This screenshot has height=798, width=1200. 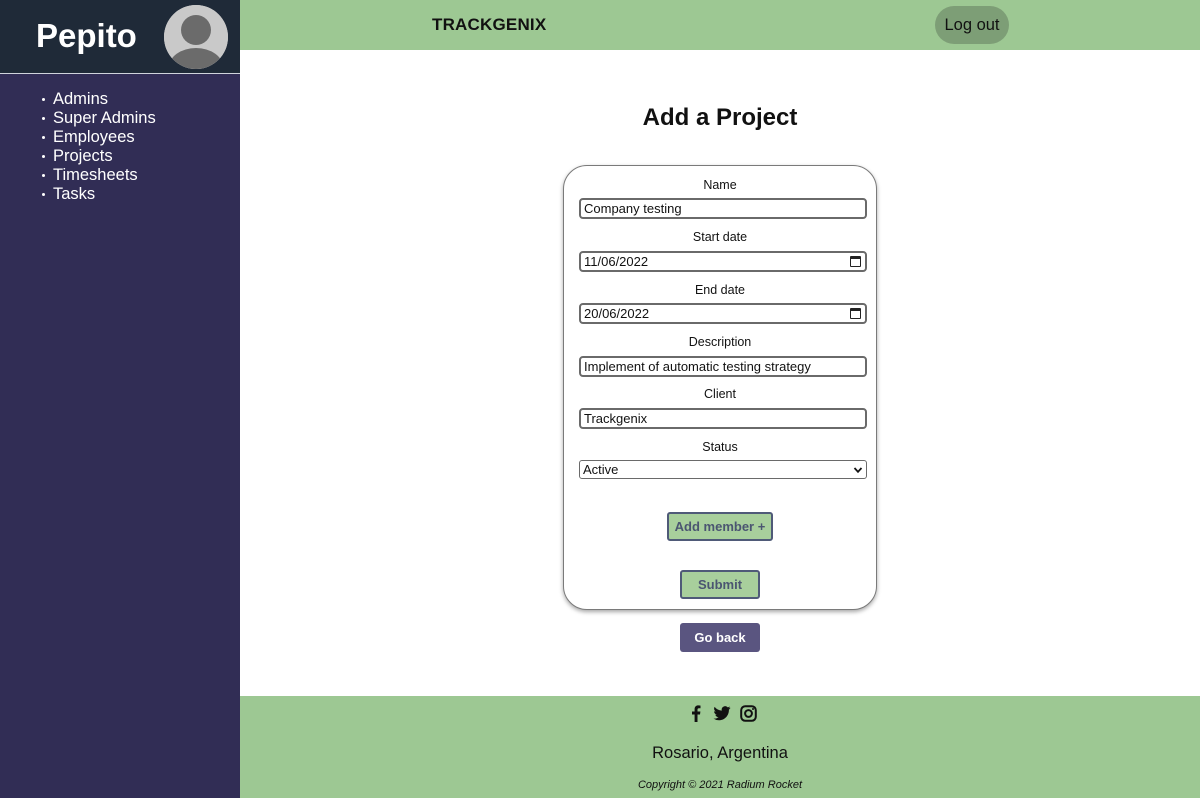 What do you see at coordinates (94, 137) in the screenshot?
I see `sidebar-item-label: Employees` at bounding box center [94, 137].